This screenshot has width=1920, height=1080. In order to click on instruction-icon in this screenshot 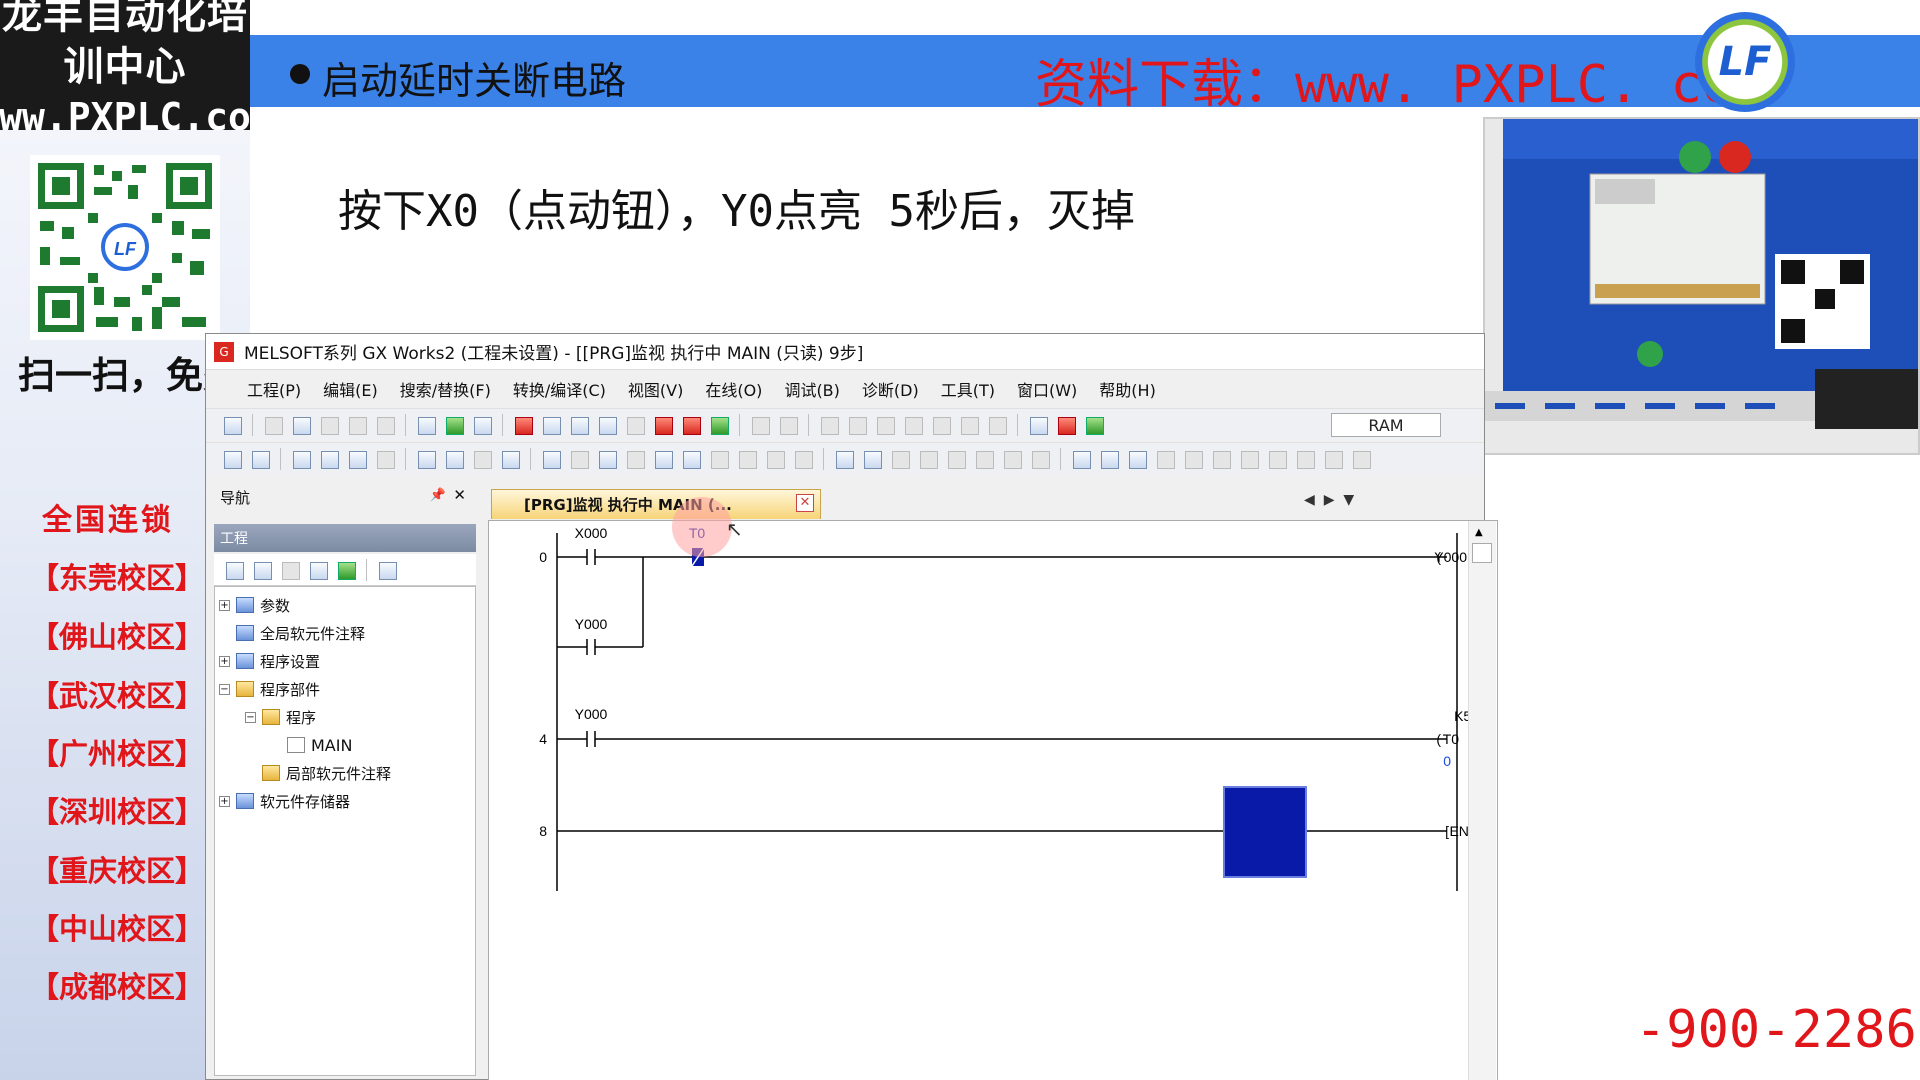, I will do `click(691, 459)`.